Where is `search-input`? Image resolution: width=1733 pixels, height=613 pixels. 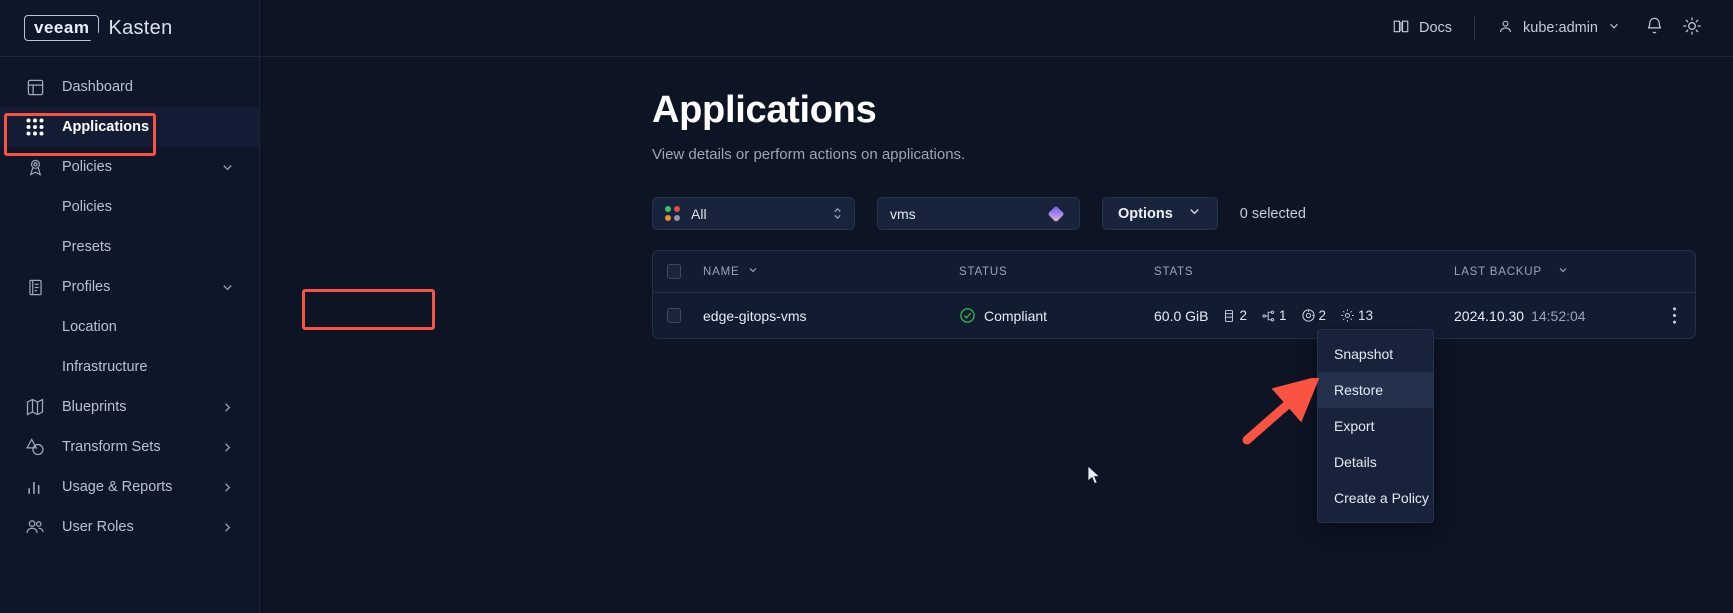 search-input is located at coordinates (965, 213).